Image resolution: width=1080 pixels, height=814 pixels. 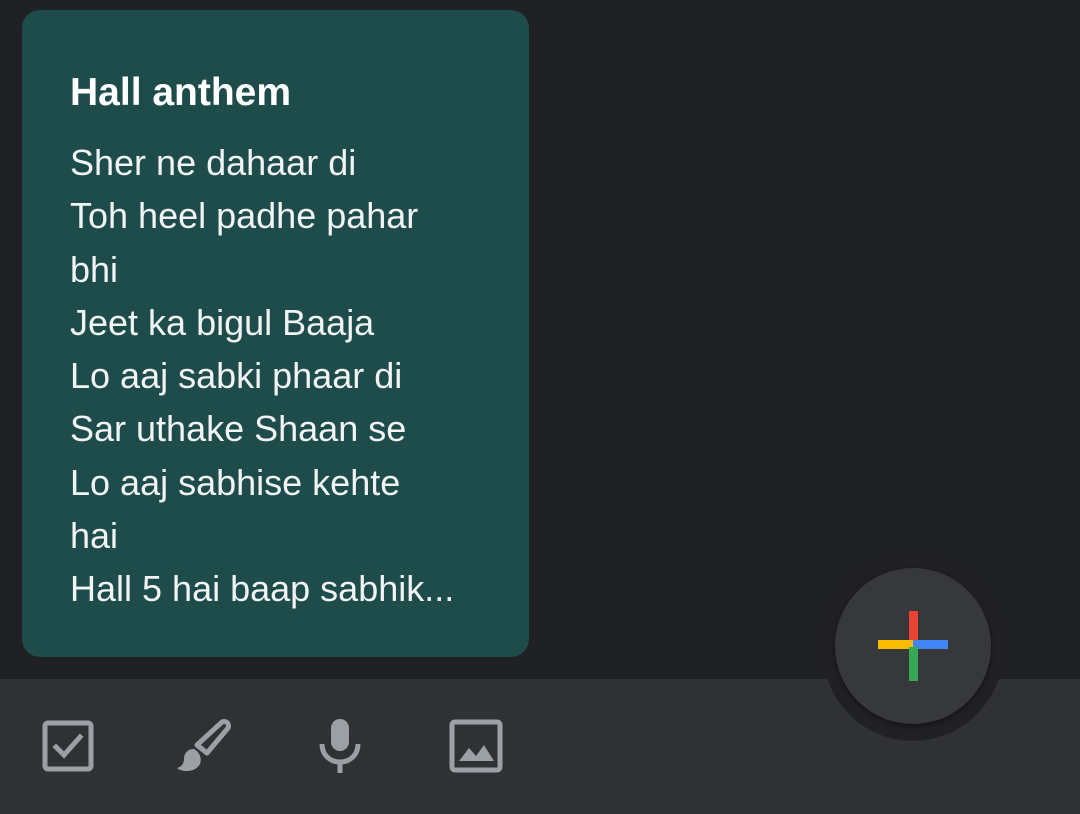 I want to click on note-line: Jeet ka bigul Baaja, so click(x=222, y=322).